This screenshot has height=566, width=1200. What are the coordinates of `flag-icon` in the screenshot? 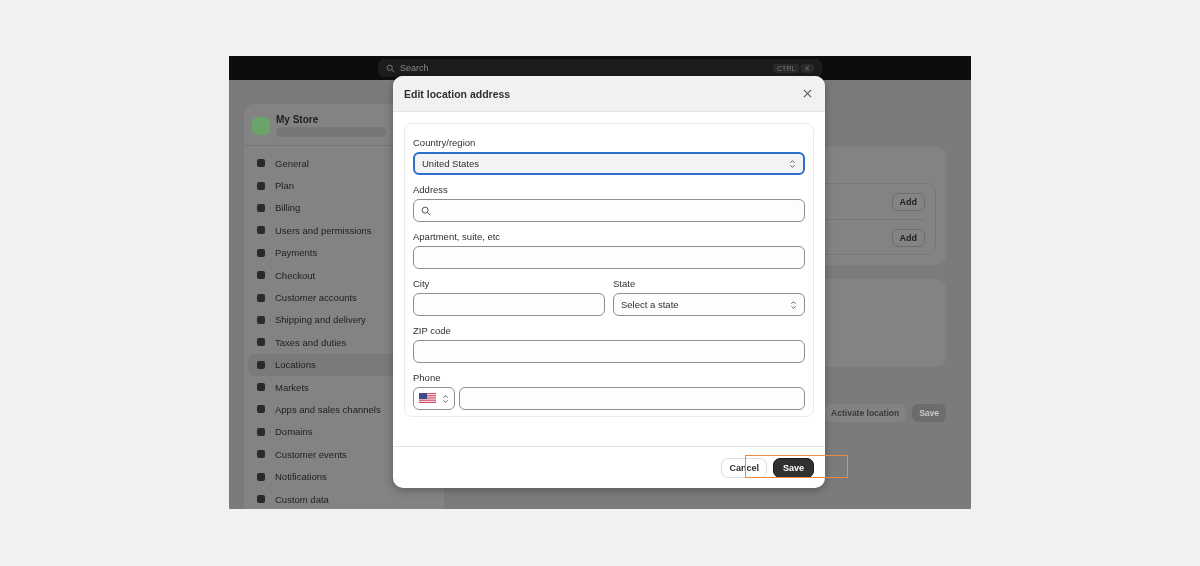 It's located at (427, 398).